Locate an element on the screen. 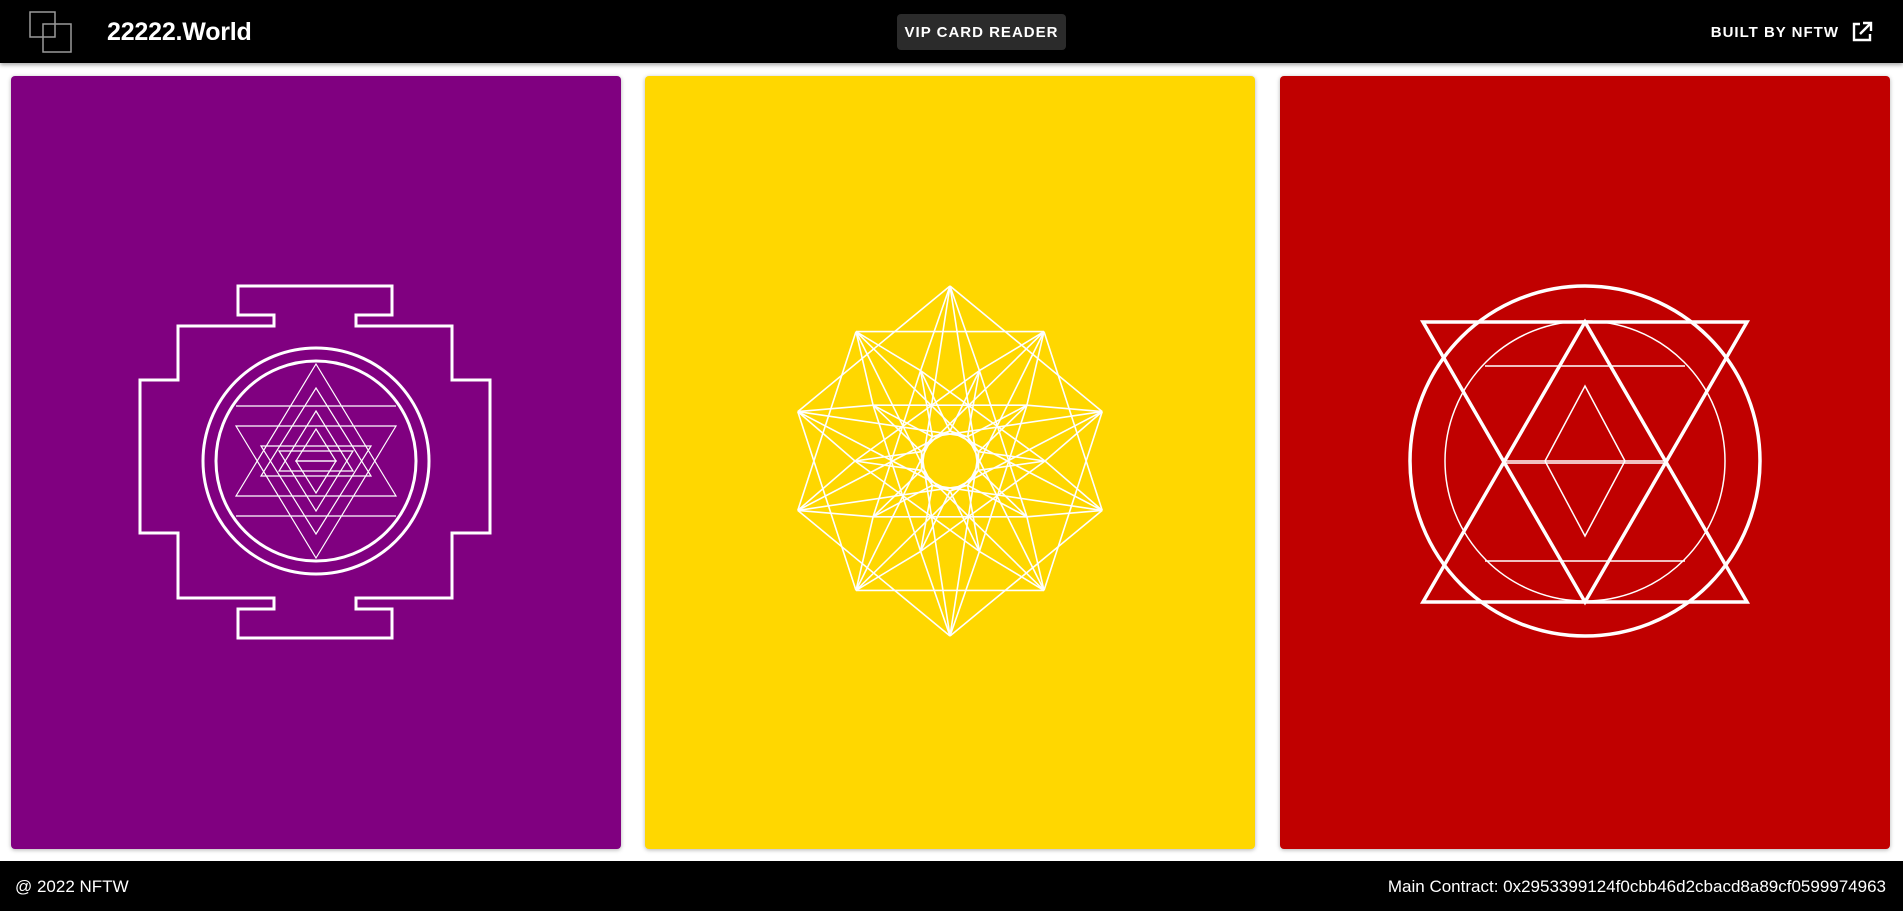  external-link-icon is located at coordinates (1862, 32).